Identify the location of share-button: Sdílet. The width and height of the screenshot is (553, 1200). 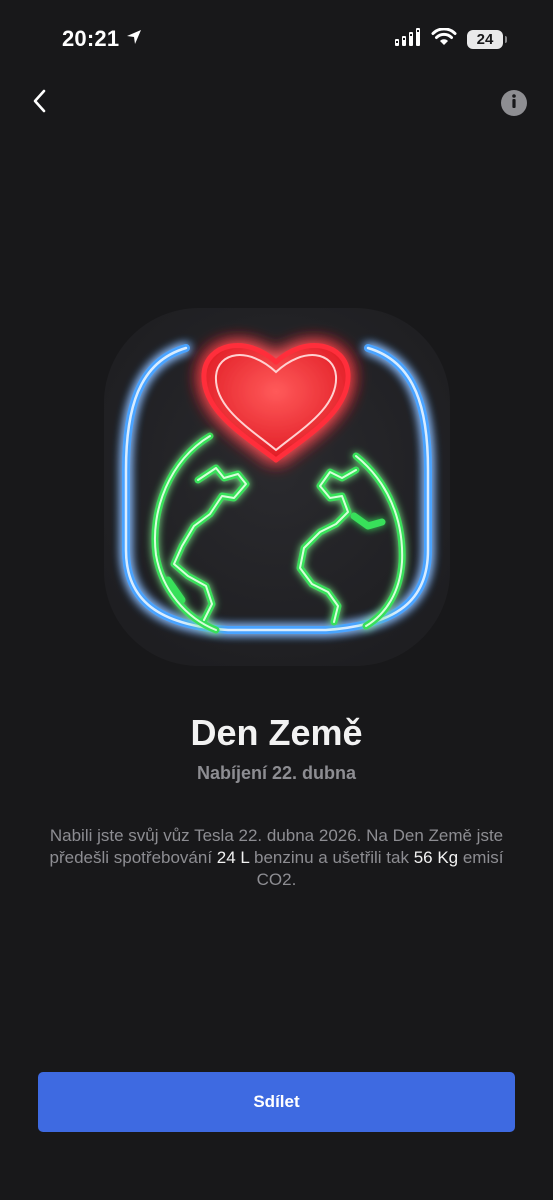
(276, 1102).